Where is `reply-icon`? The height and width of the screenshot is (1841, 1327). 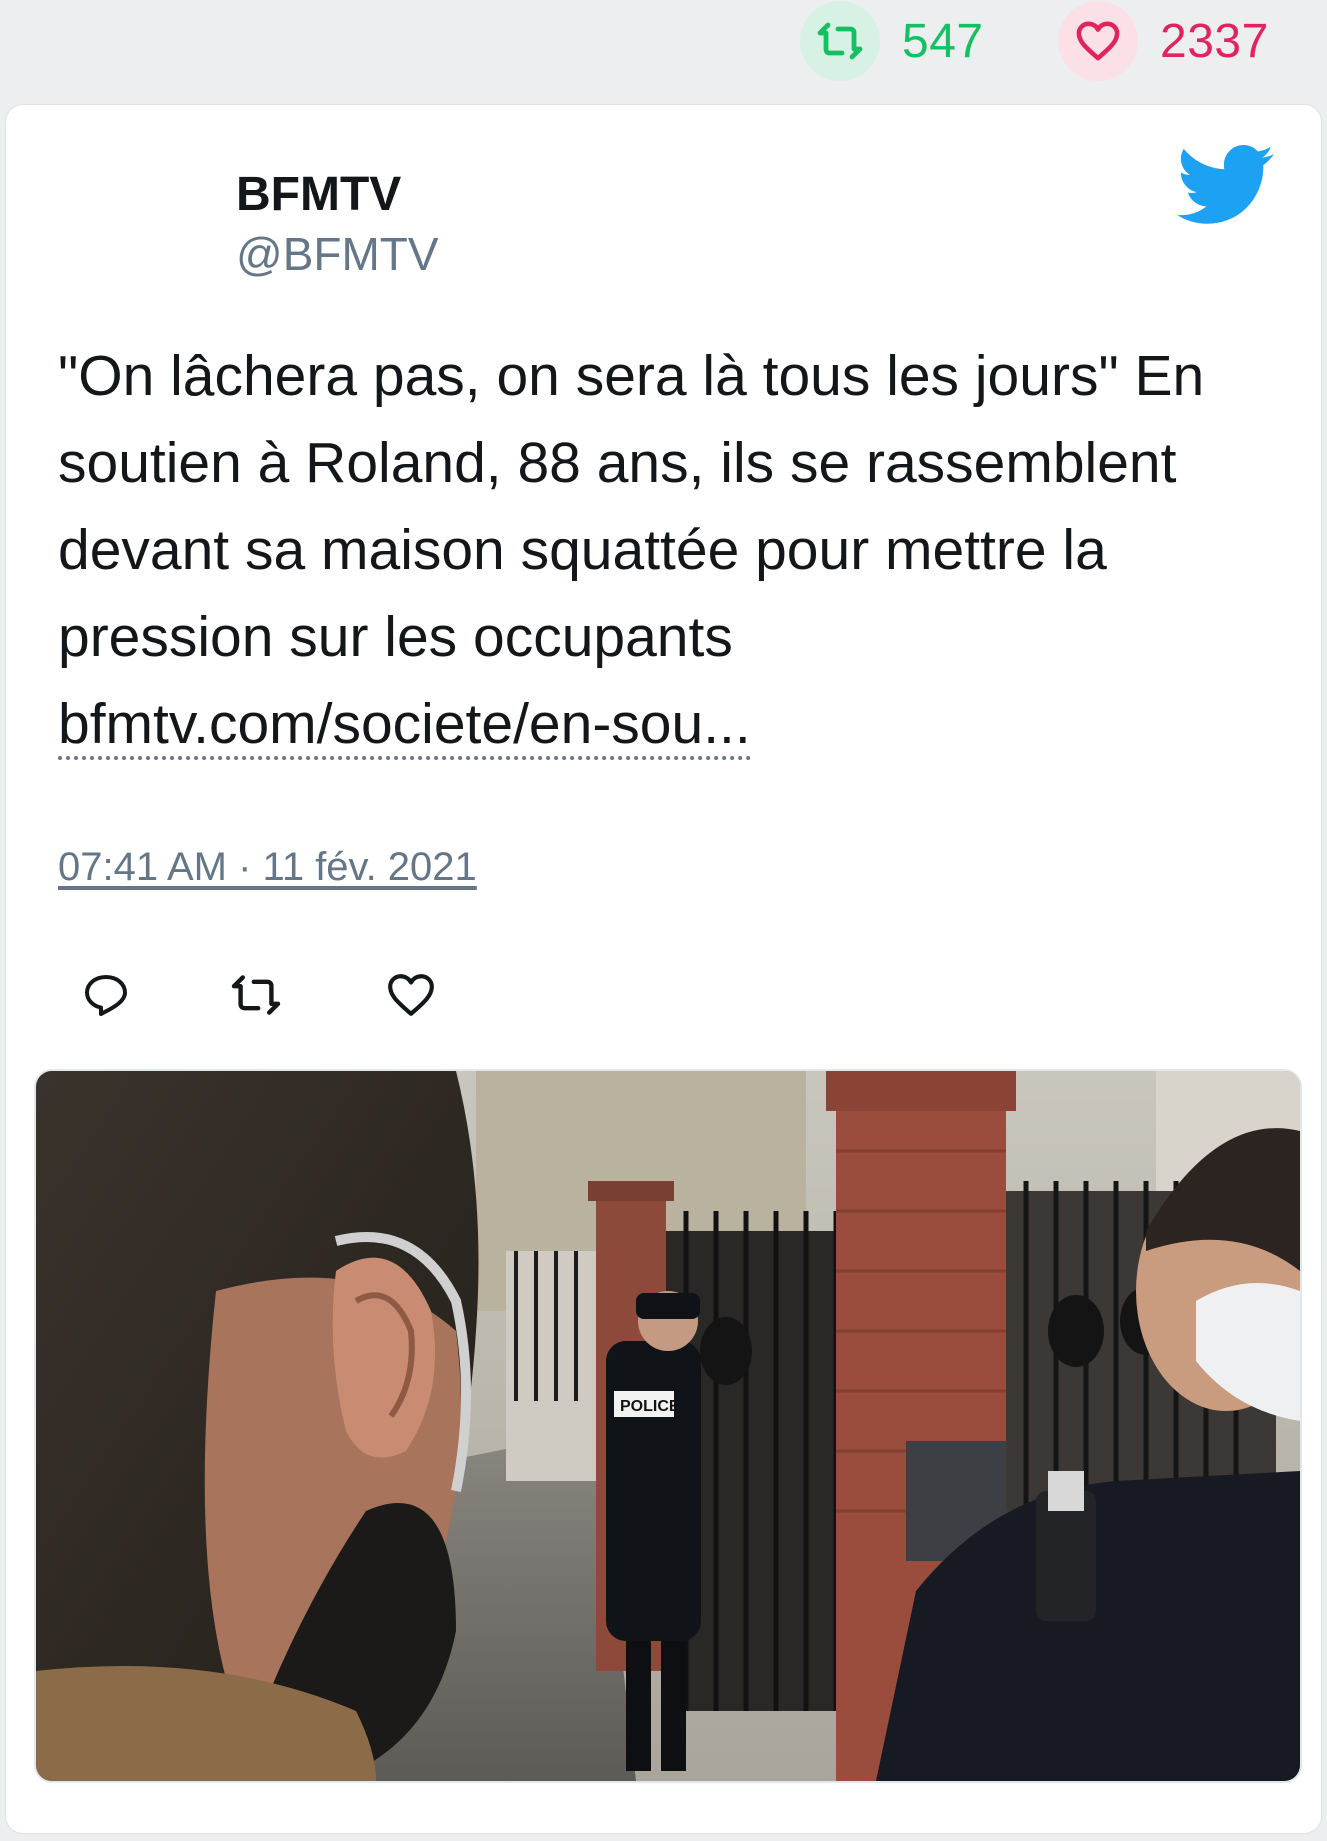
reply-icon is located at coordinates (106, 995).